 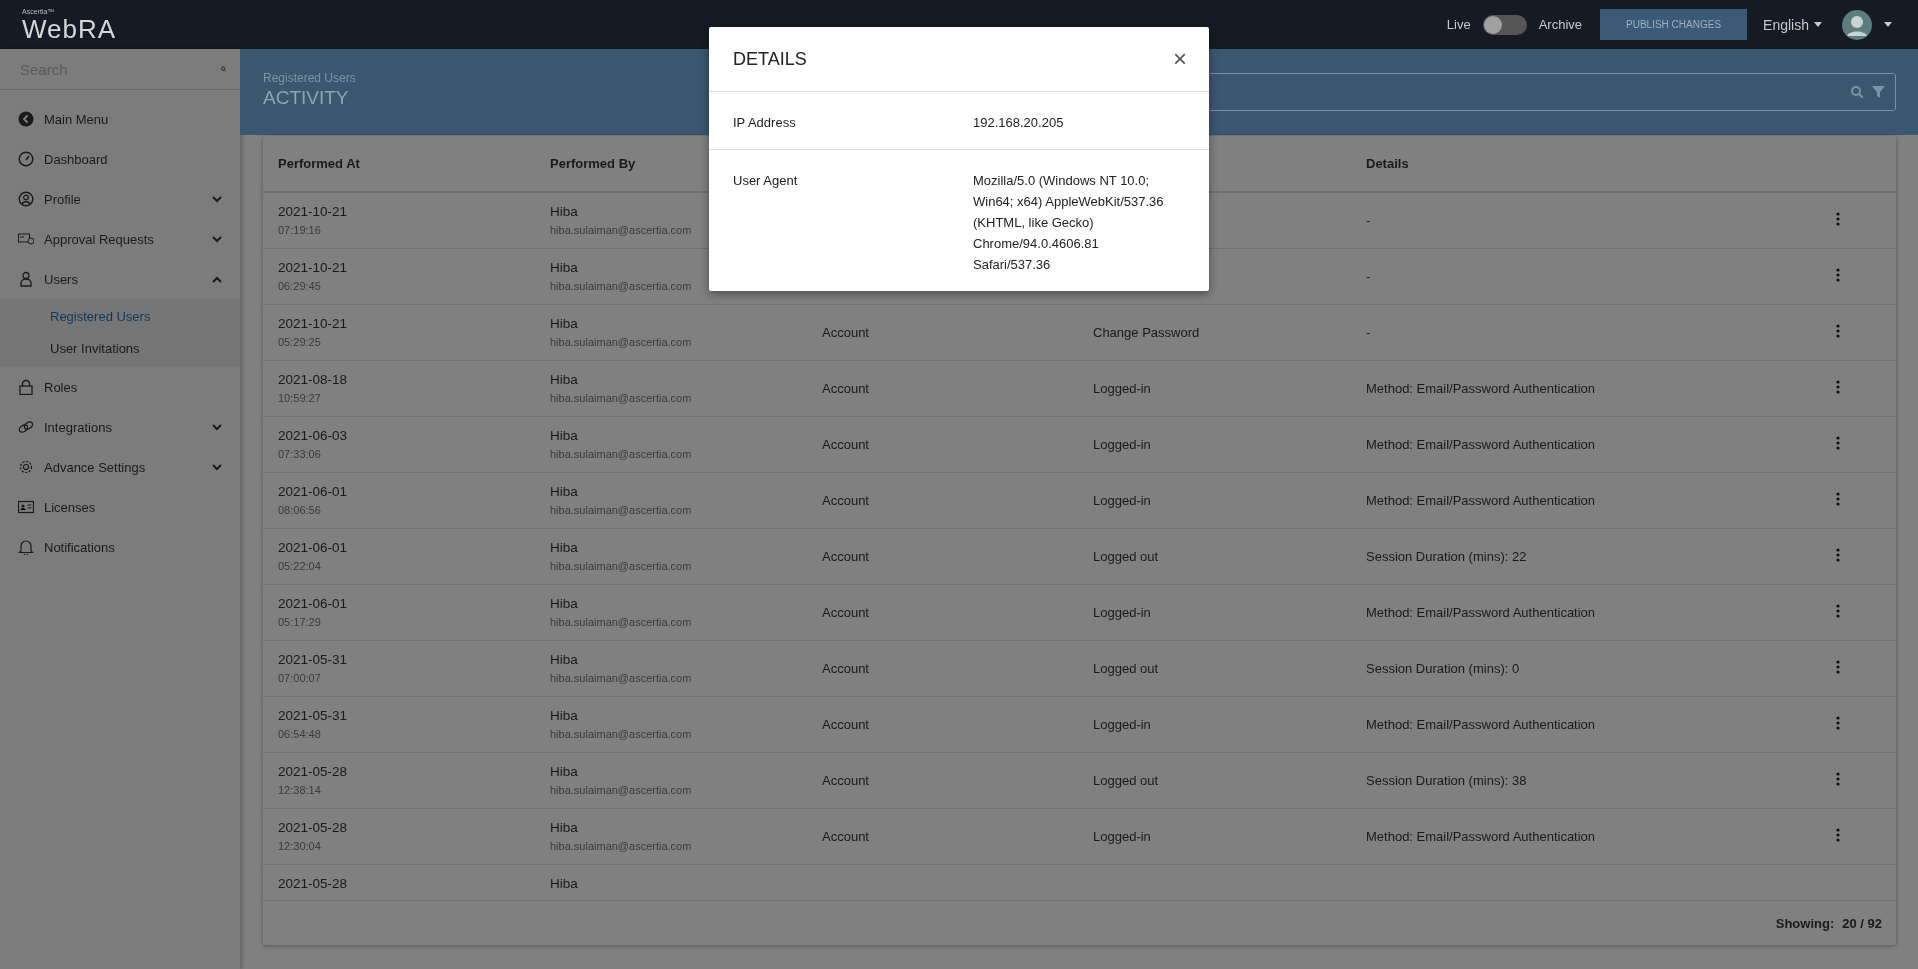 What do you see at coordinates (120, 427) in the screenshot?
I see `sidebar-item: Integrations` at bounding box center [120, 427].